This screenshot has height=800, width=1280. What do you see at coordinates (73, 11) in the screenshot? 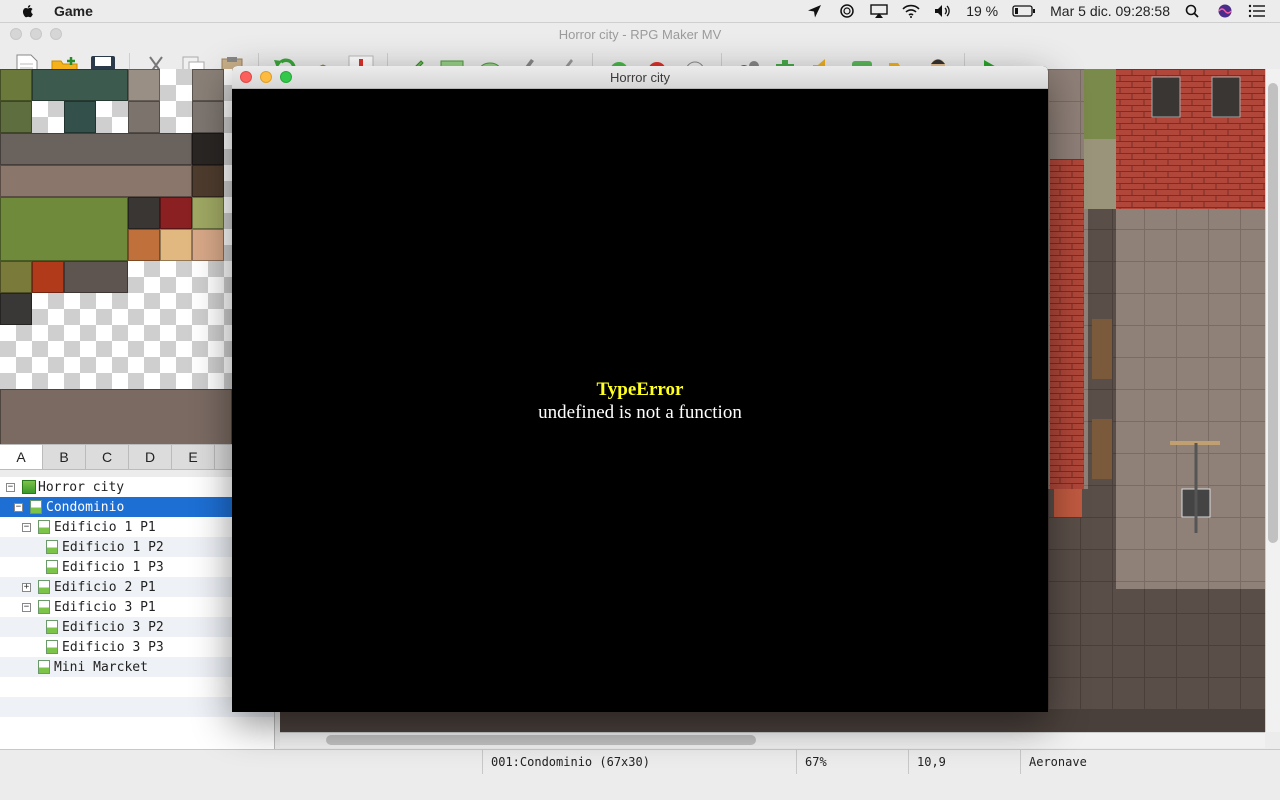
I see `app-menu: Game` at bounding box center [73, 11].